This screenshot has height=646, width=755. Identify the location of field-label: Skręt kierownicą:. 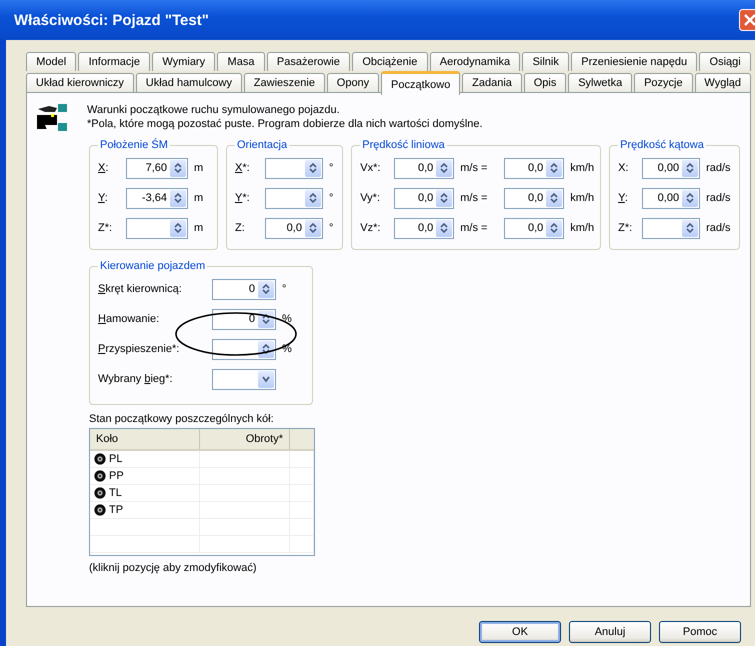
(140, 289).